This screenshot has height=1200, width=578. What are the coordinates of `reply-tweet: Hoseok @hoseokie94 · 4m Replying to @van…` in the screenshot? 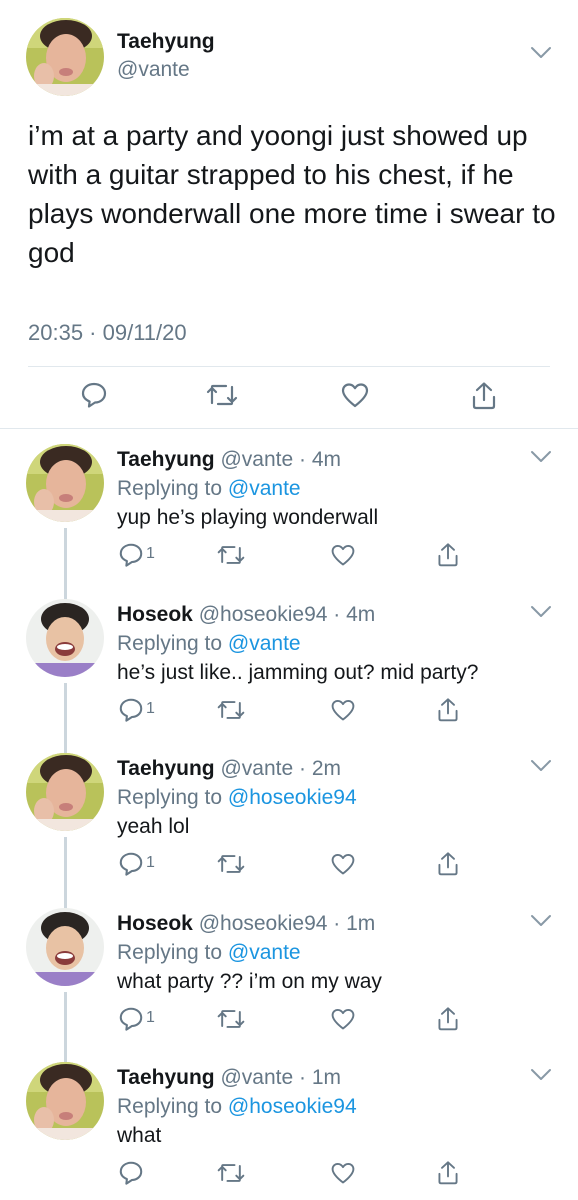 It's located at (289, 676).